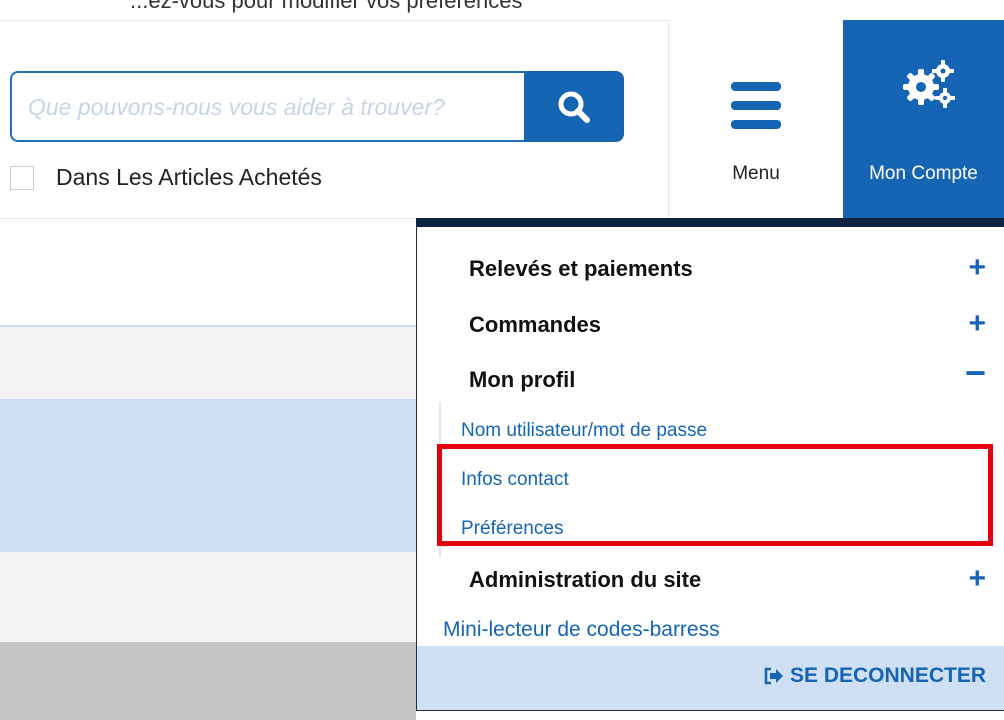  What do you see at coordinates (756, 173) in the screenshot?
I see `menu-label: Menu` at bounding box center [756, 173].